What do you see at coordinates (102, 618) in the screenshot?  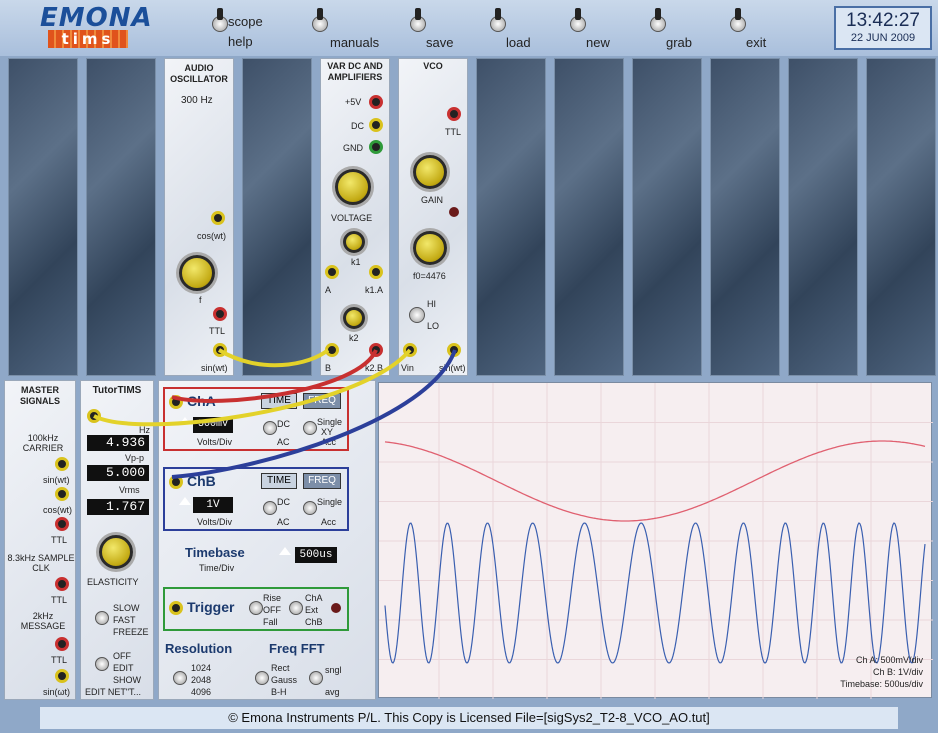 I see `speed-toggle` at bounding box center [102, 618].